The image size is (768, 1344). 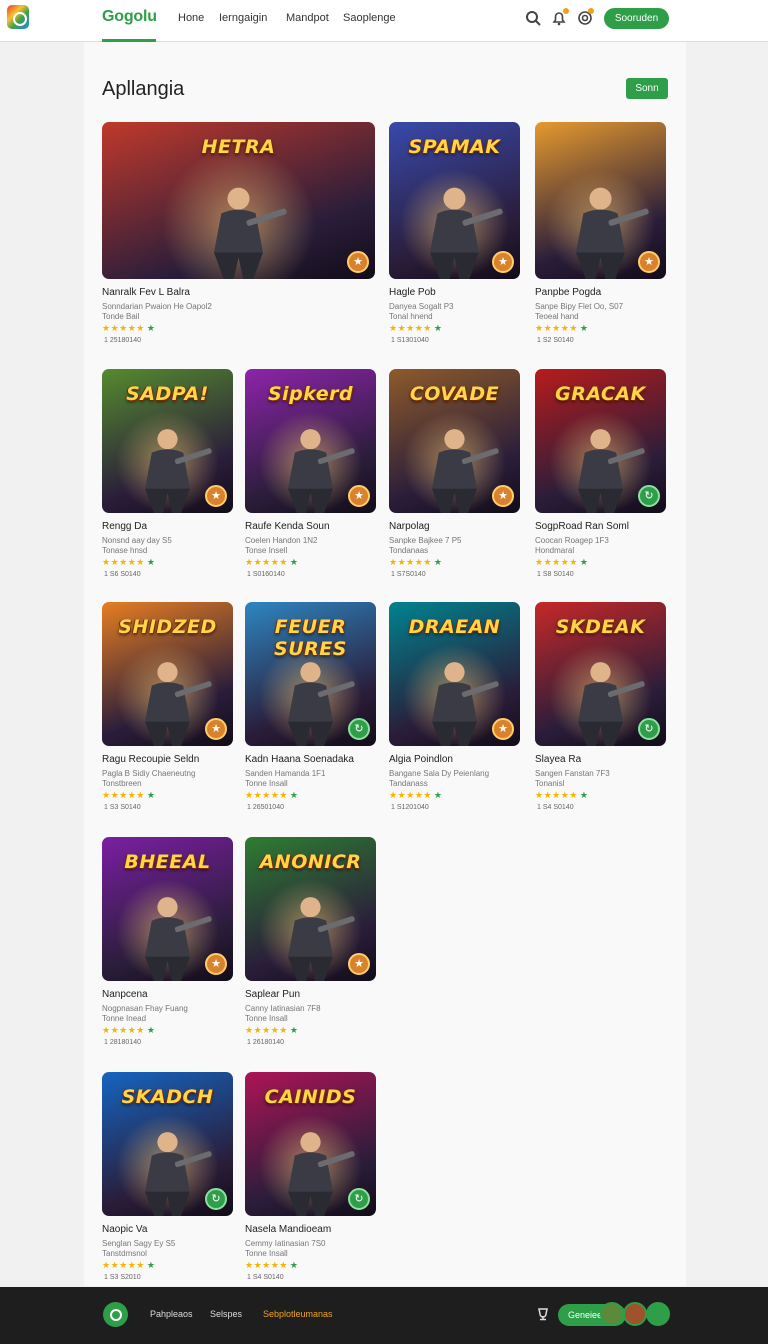 I want to click on game-title: SogpRoad Ran Soml, so click(x=582, y=526).